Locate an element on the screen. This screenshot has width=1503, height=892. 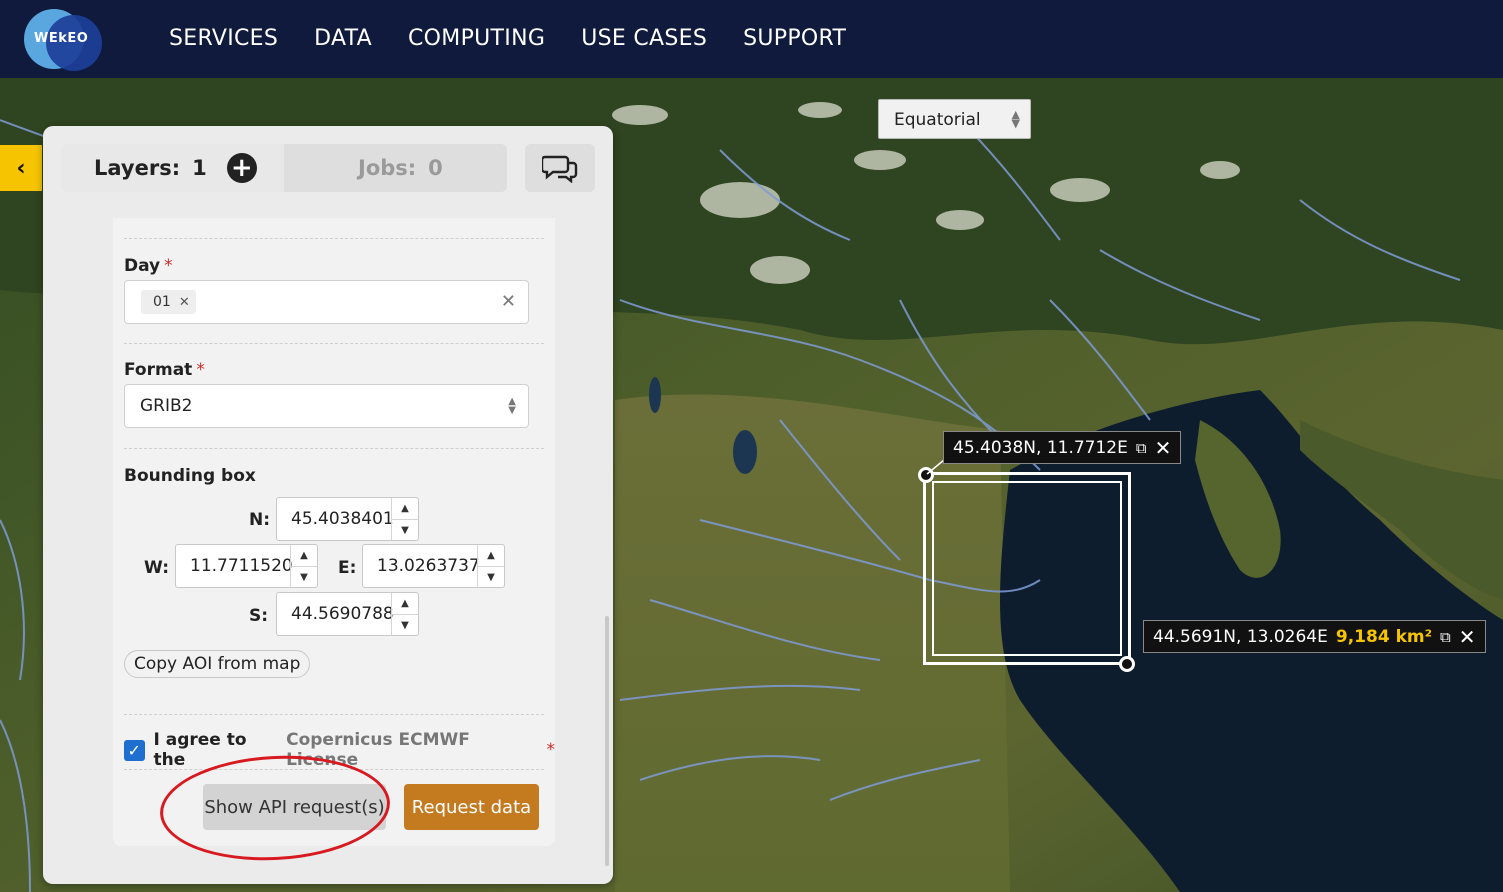
jobs-count: 0 is located at coordinates (435, 168).